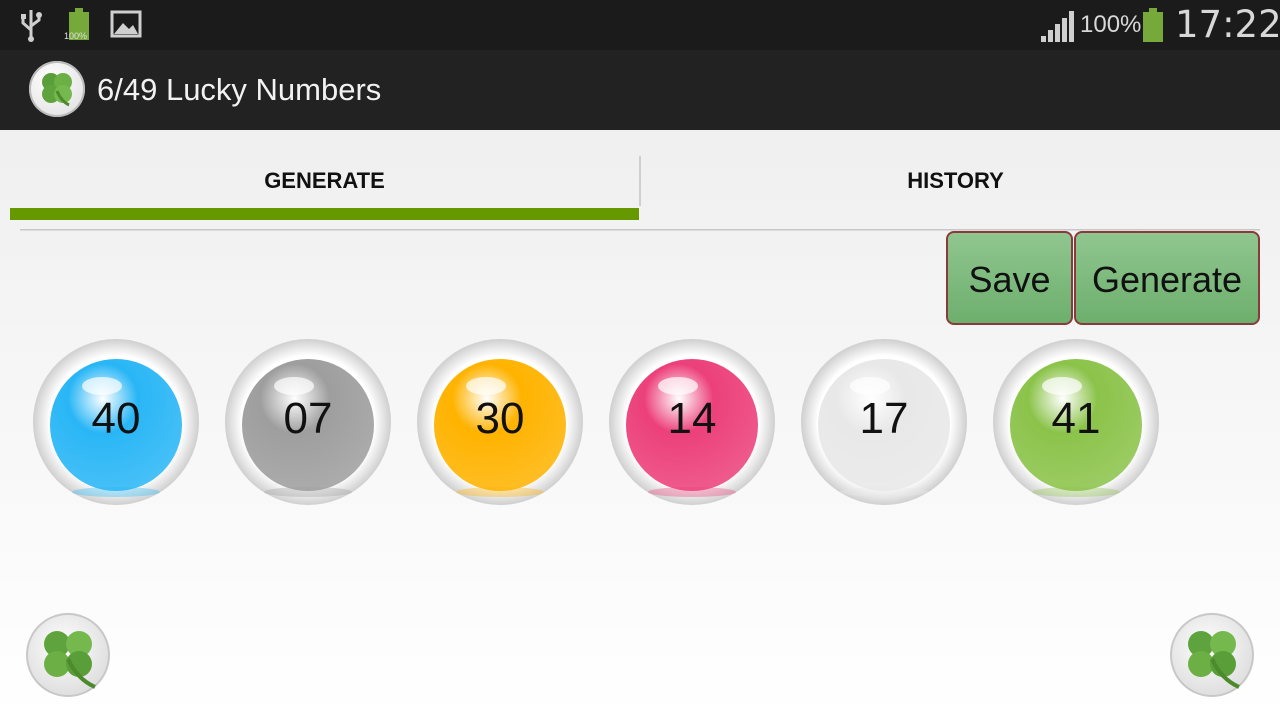  What do you see at coordinates (126, 24) in the screenshot?
I see `image-icon` at bounding box center [126, 24].